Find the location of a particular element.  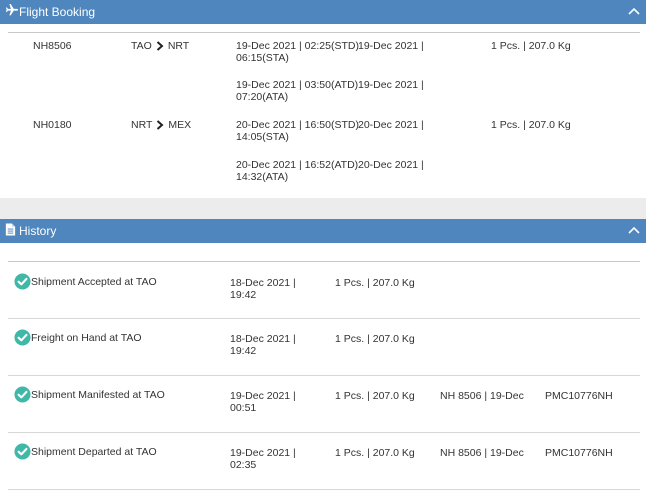

route-origin: TAO is located at coordinates (141, 46).